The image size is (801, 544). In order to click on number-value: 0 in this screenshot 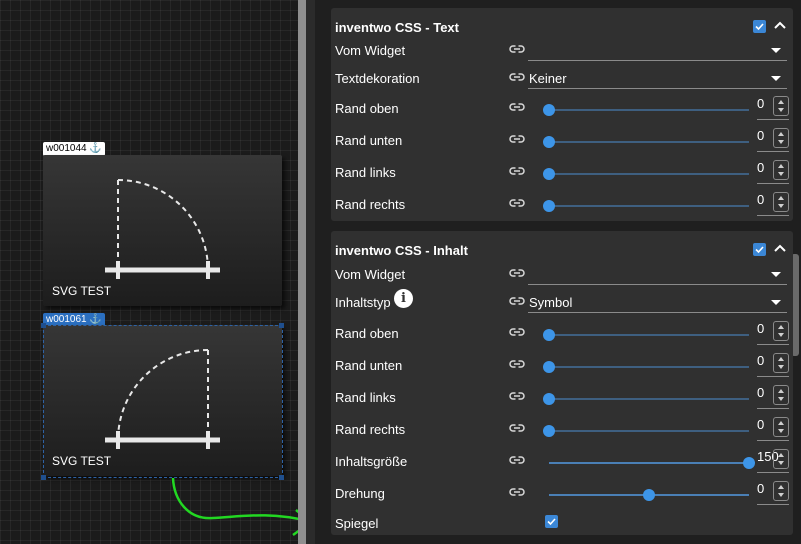, I will do `click(761, 135)`.